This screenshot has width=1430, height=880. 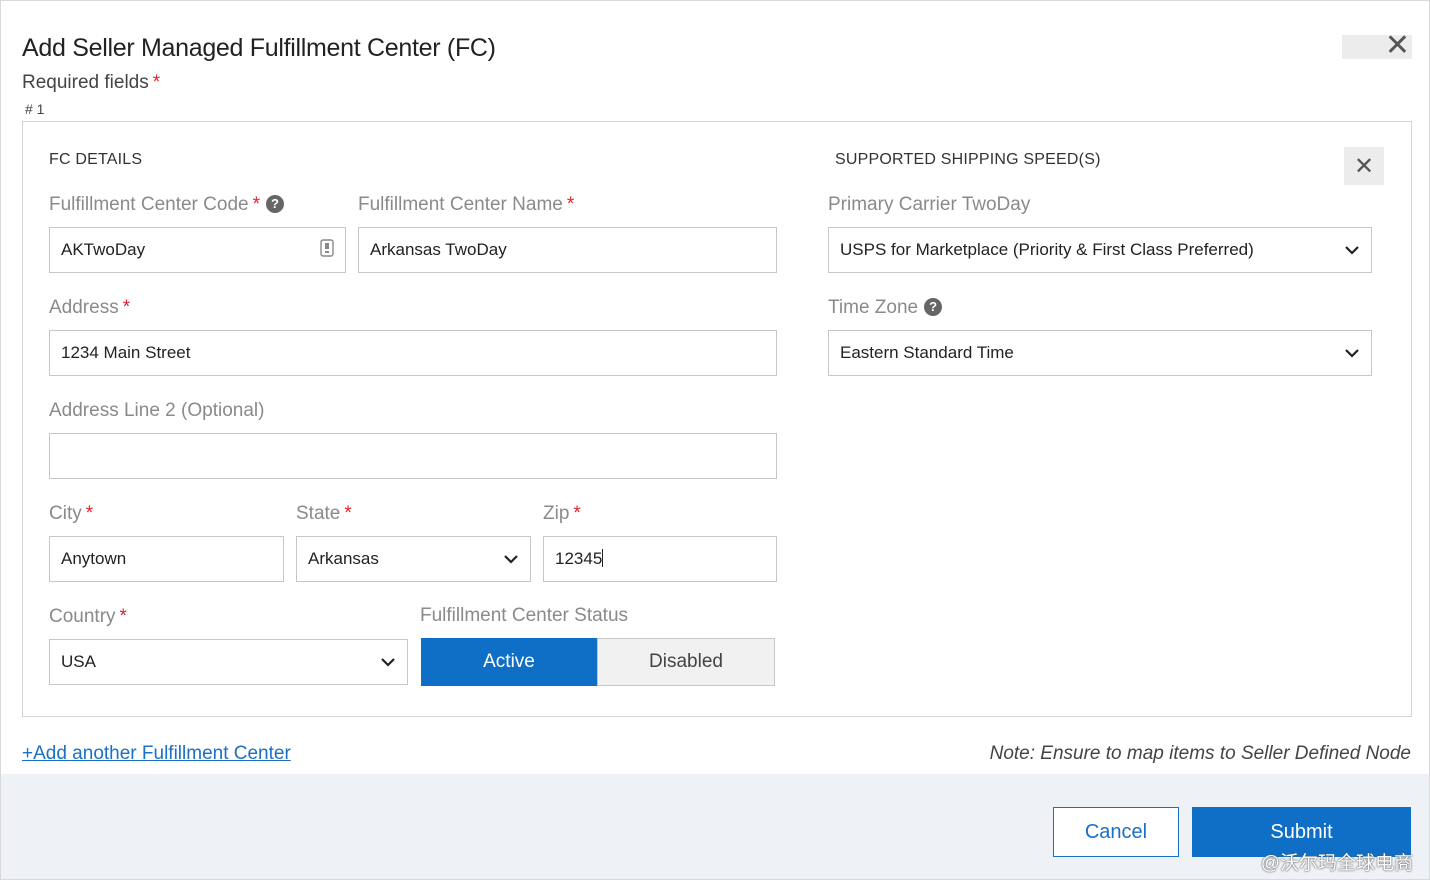 What do you see at coordinates (873, 307) in the screenshot?
I see `time-zone-label-text: Time Zone` at bounding box center [873, 307].